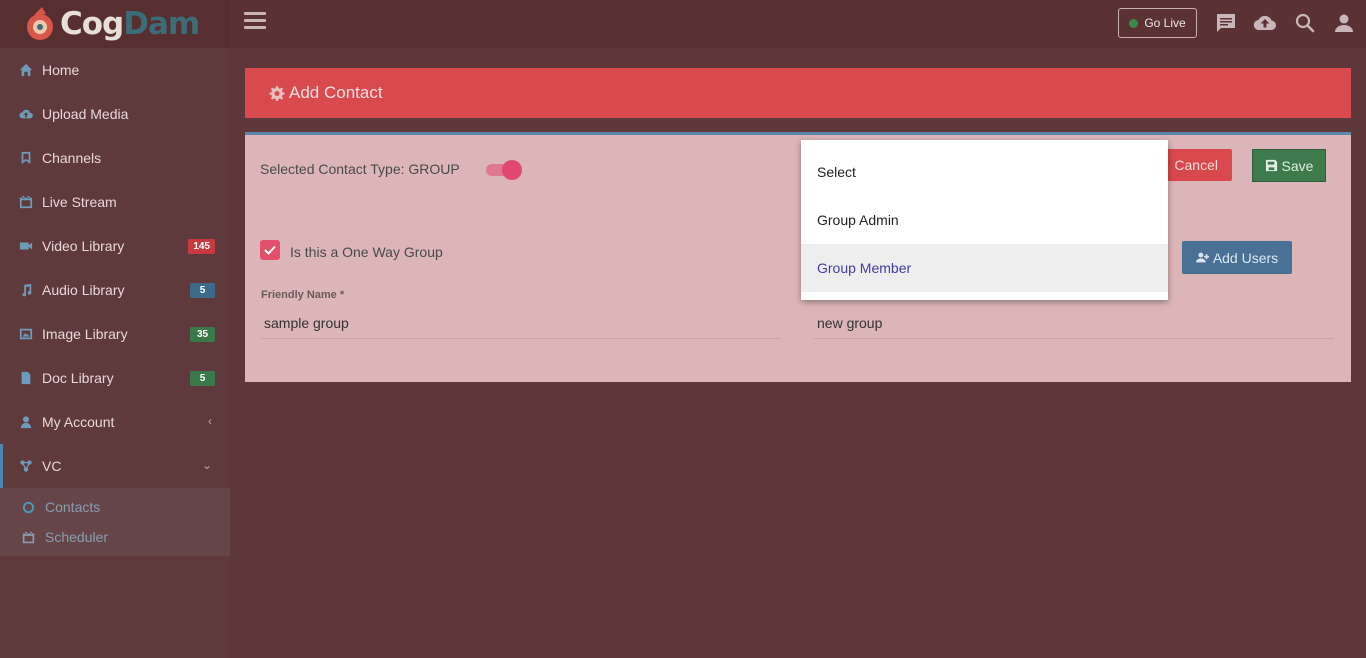 Image resolution: width=1366 pixels, height=658 pixels. What do you see at coordinates (61, 70) in the screenshot?
I see `sidebar-item-label: Home` at bounding box center [61, 70].